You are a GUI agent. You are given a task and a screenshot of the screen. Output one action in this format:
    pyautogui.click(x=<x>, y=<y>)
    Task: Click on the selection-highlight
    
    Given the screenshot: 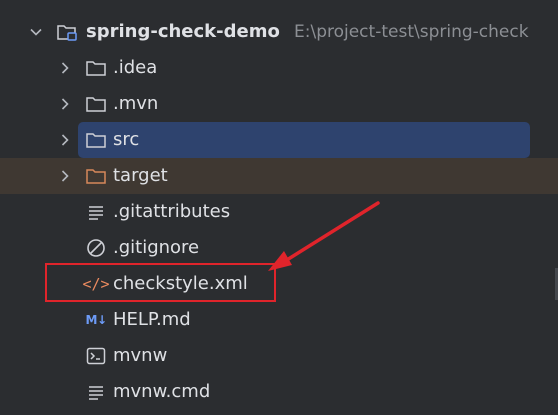 What is the action you would take?
    pyautogui.click(x=304, y=140)
    